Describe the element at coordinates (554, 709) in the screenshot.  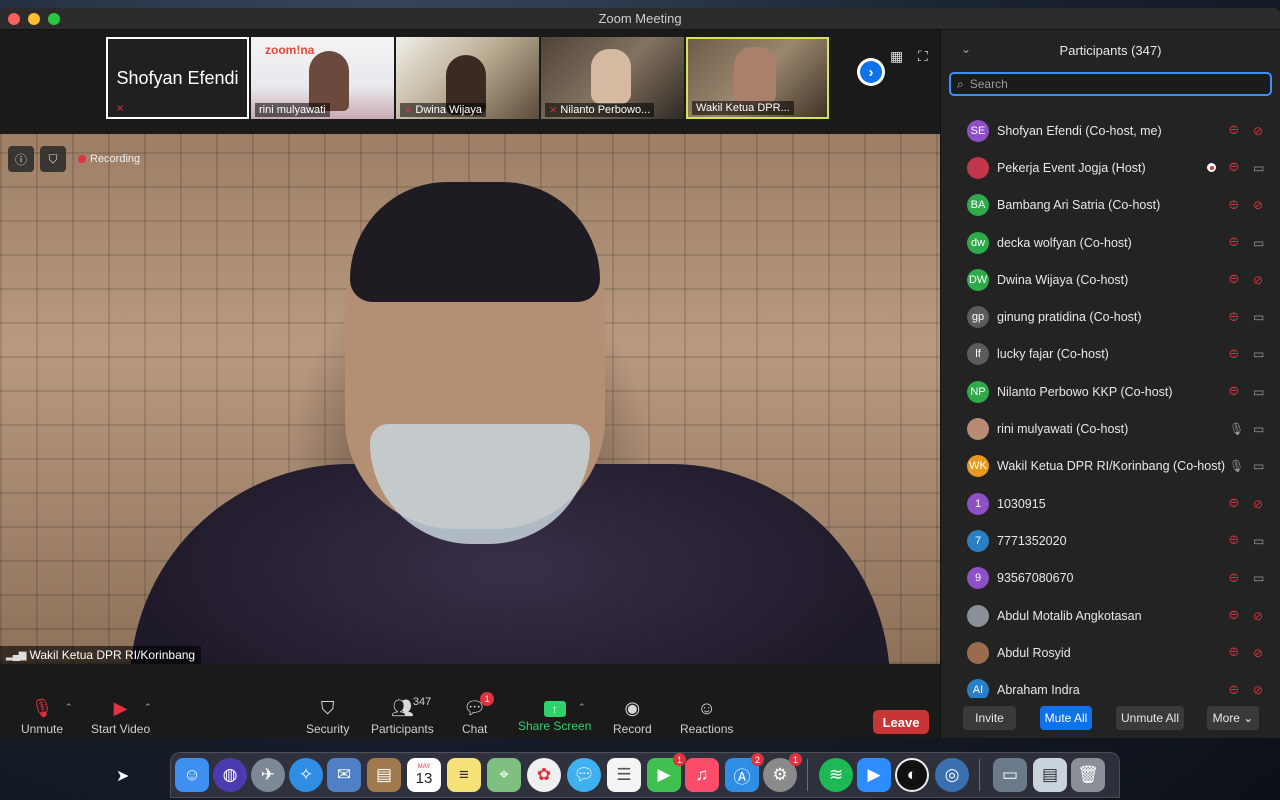
I see `share-screen-icon: ↑` at that location.